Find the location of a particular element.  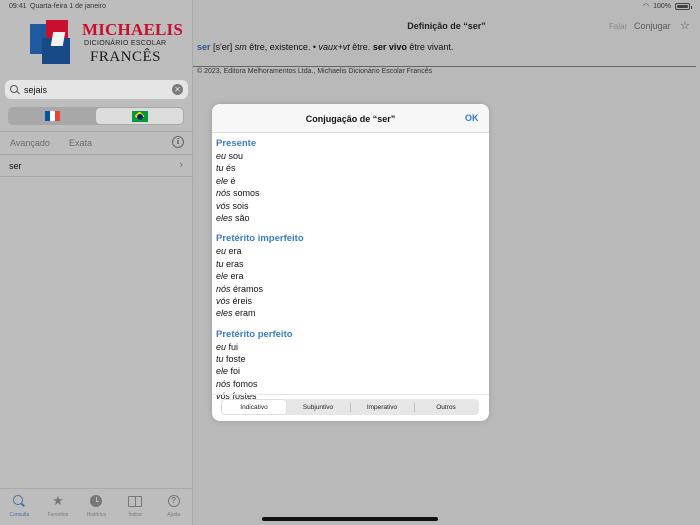

help-icon: ? is located at coordinates (173, 501).